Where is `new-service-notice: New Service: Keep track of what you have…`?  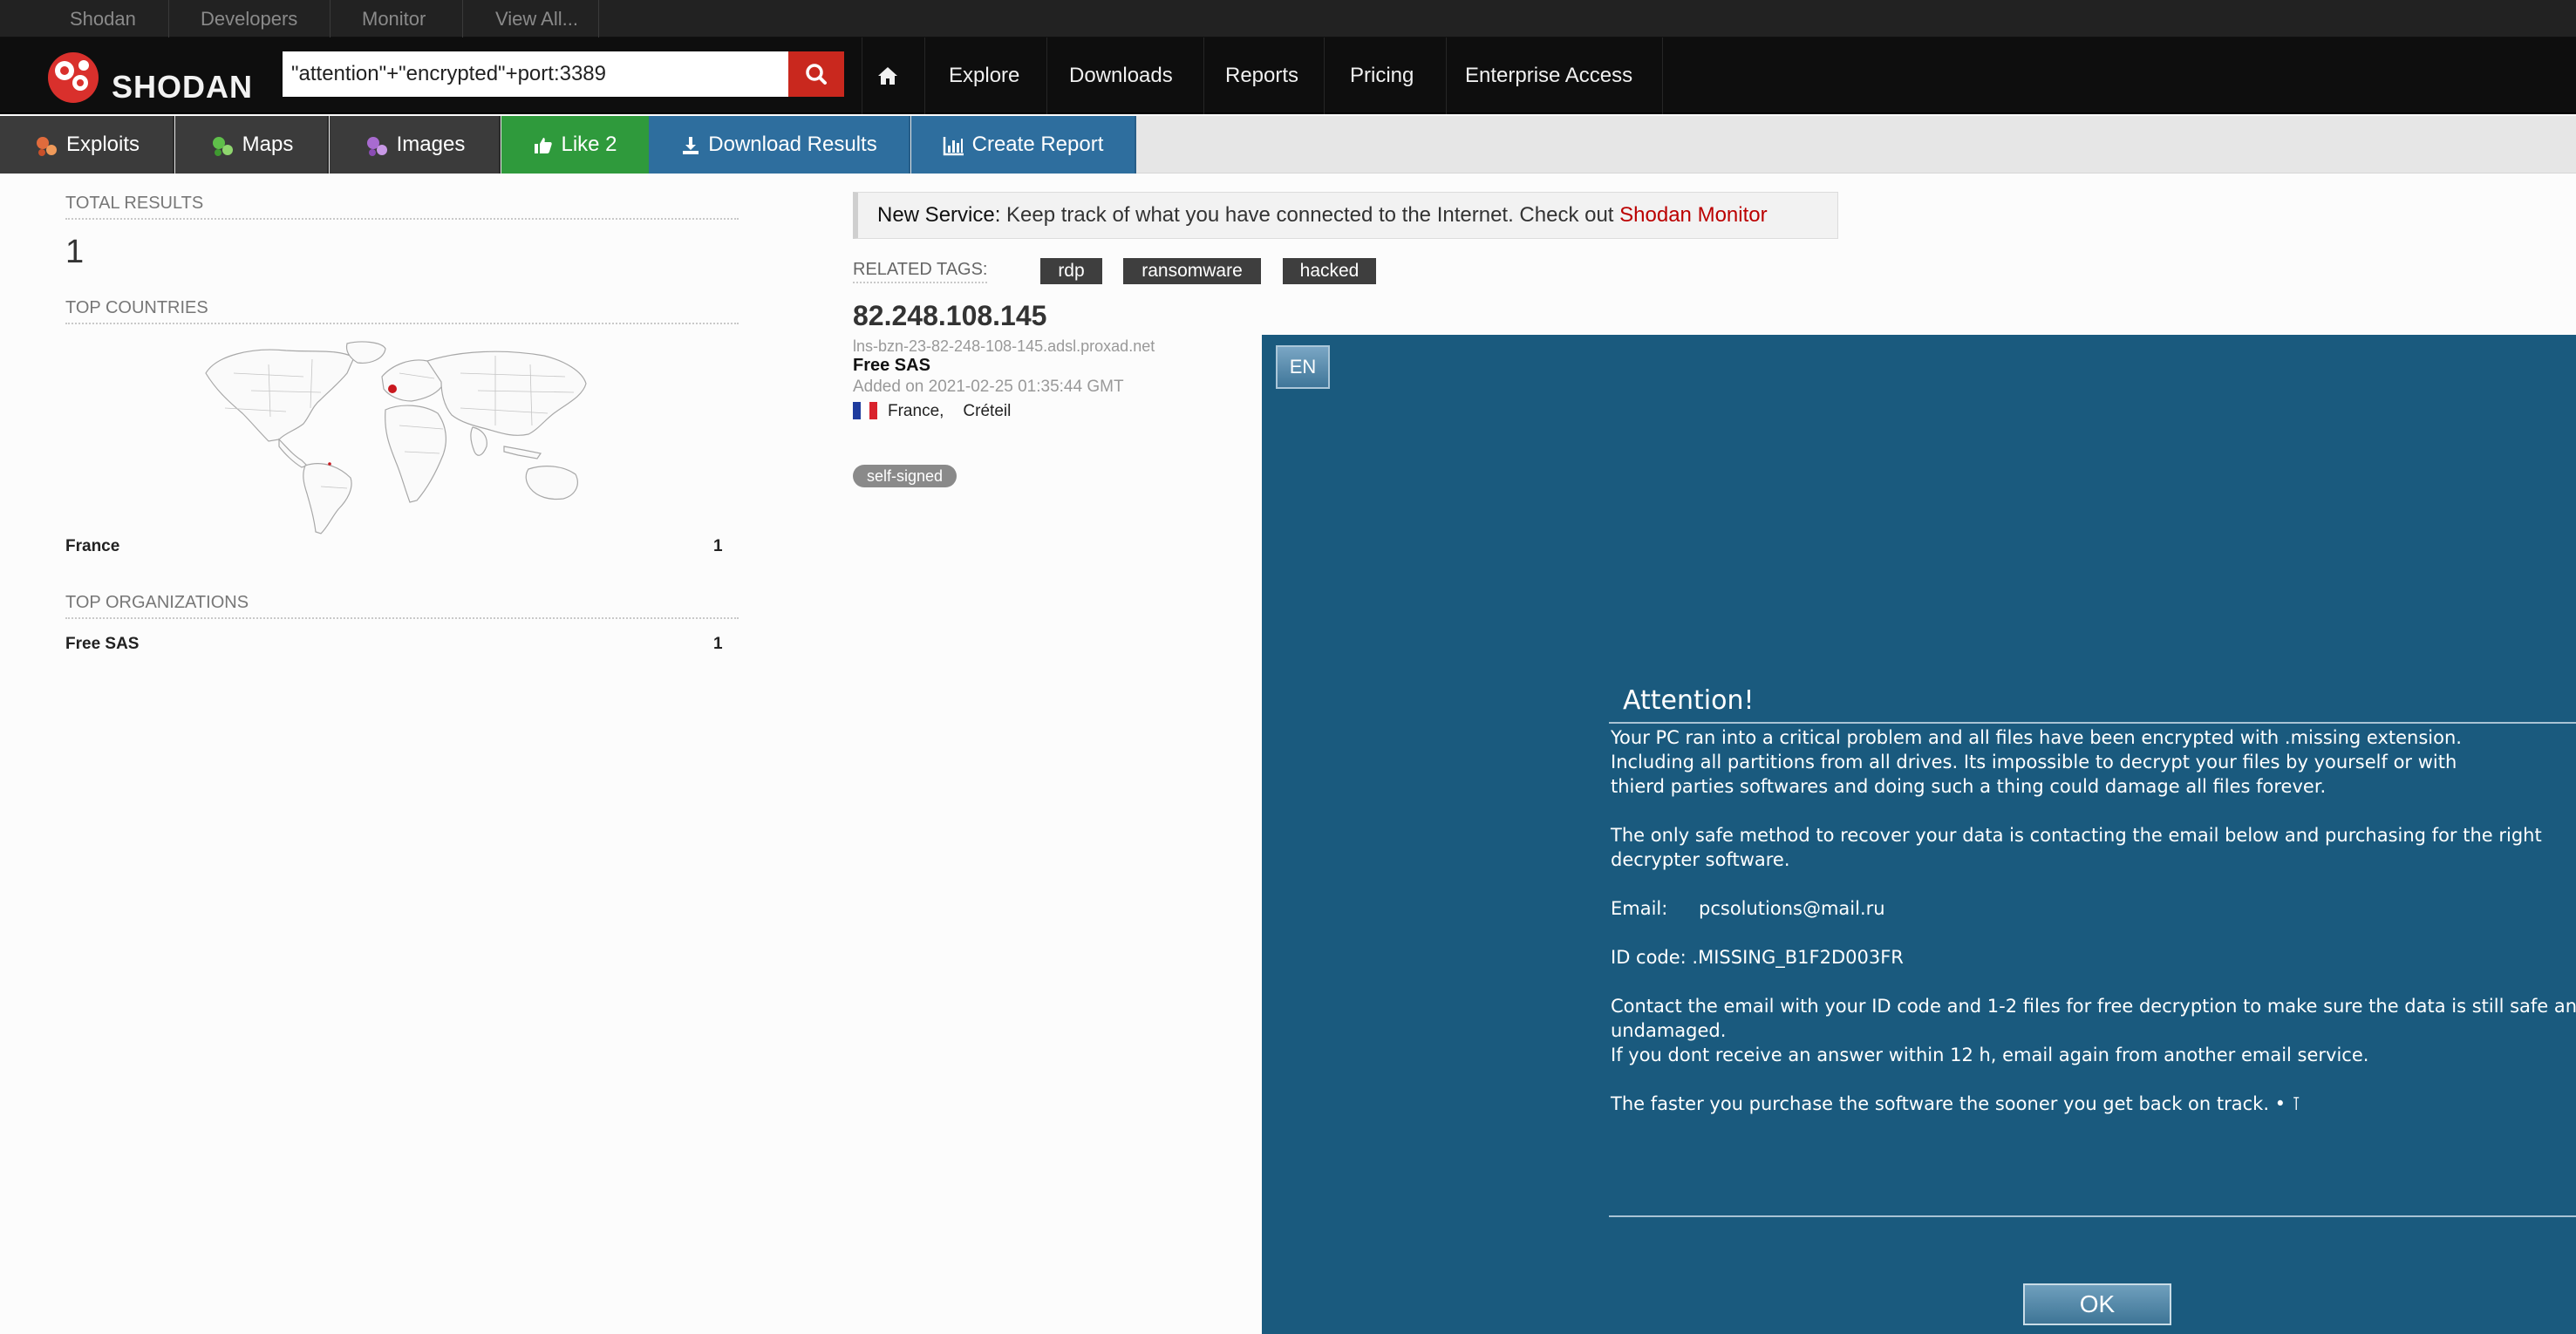
new-service-notice: New Service: Keep track of what you have… is located at coordinates (1346, 215).